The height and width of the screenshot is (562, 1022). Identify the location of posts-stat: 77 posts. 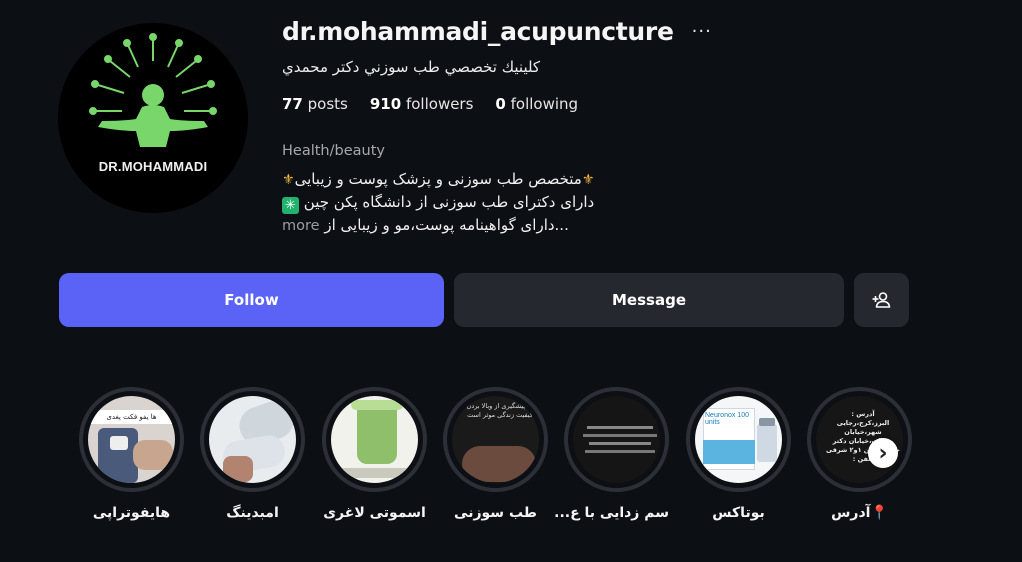
(315, 104).